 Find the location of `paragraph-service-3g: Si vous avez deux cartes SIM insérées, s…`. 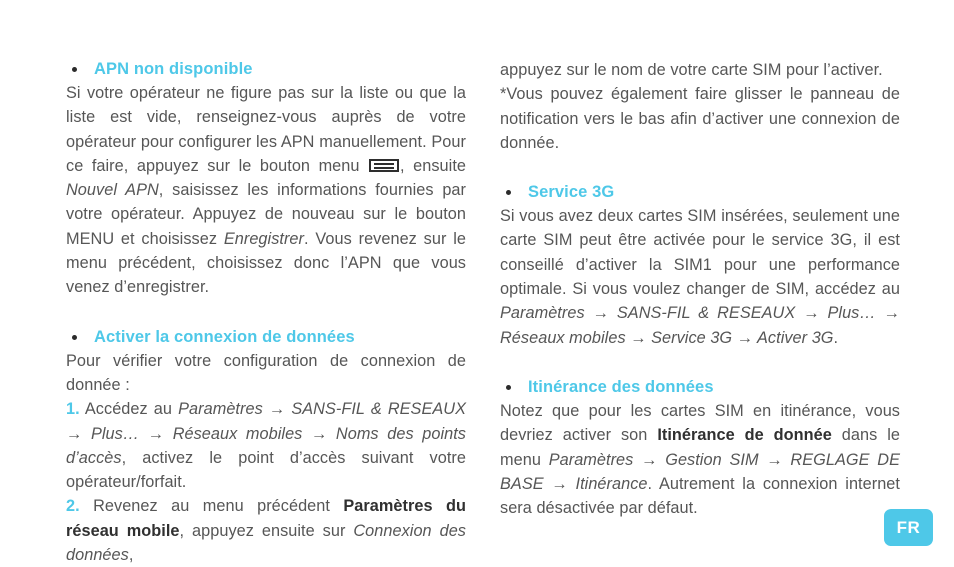

paragraph-service-3g: Si vous avez deux cartes SIM insérées, s… is located at coordinates (700, 277).